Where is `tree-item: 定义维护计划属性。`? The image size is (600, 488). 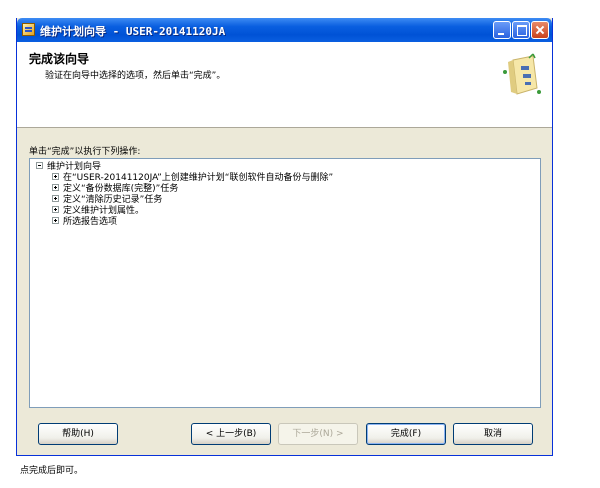 tree-item: 定义维护计划属性。 is located at coordinates (98, 211).